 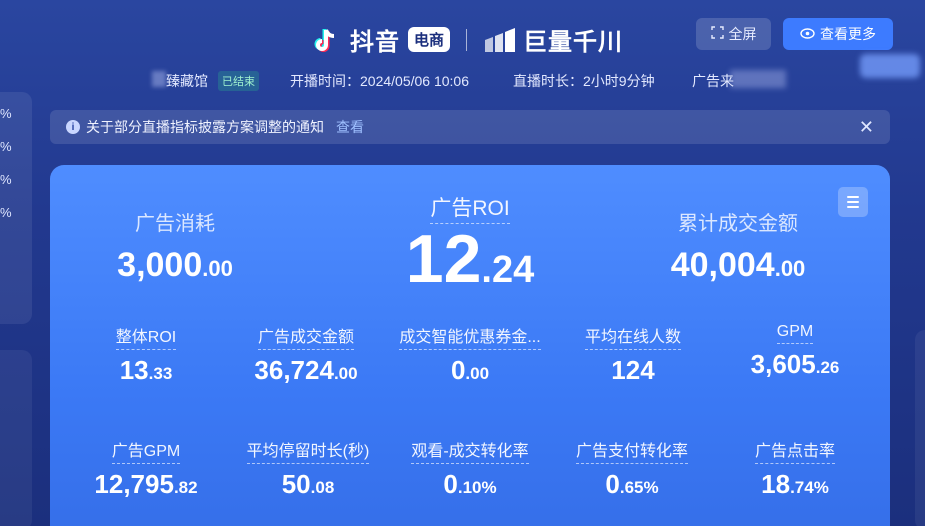 What do you see at coordinates (866, 127) in the screenshot?
I see `close-icon: ✕` at bounding box center [866, 127].